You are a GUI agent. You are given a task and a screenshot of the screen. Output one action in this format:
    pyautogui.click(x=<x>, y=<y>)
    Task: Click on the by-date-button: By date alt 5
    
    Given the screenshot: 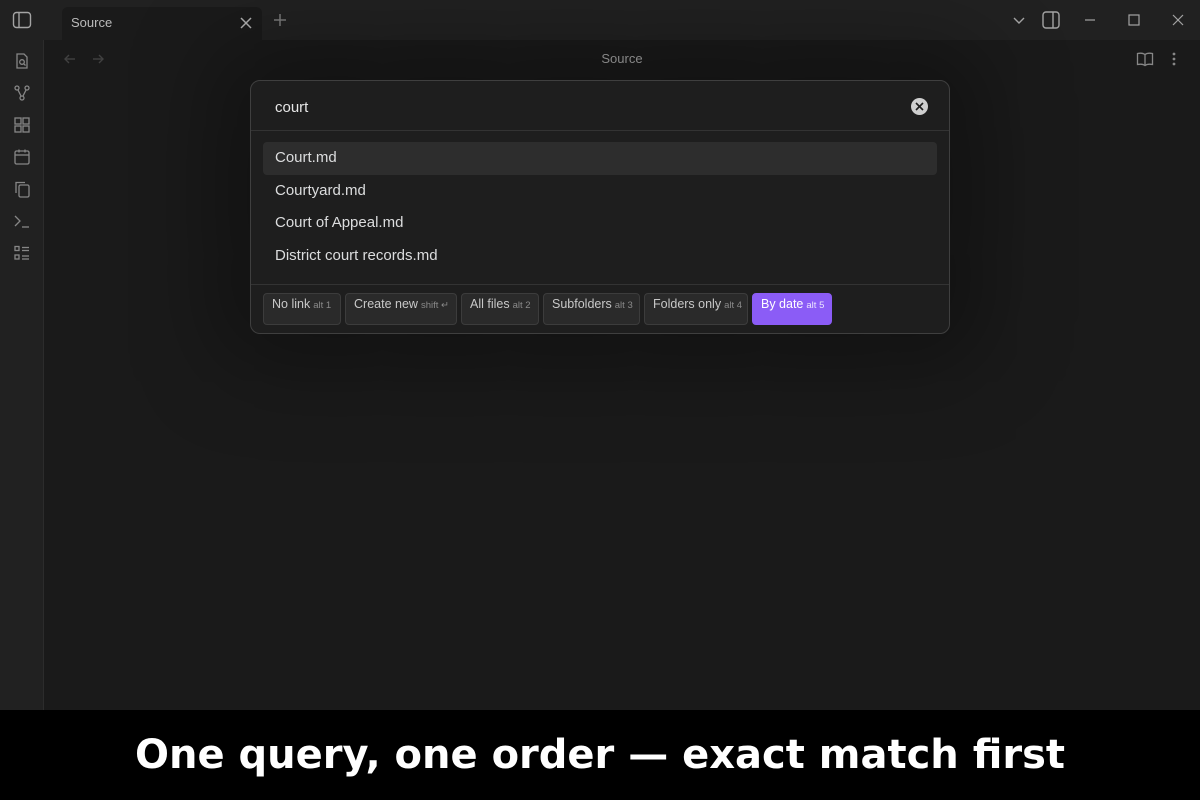 What is the action you would take?
    pyautogui.click(x=792, y=309)
    